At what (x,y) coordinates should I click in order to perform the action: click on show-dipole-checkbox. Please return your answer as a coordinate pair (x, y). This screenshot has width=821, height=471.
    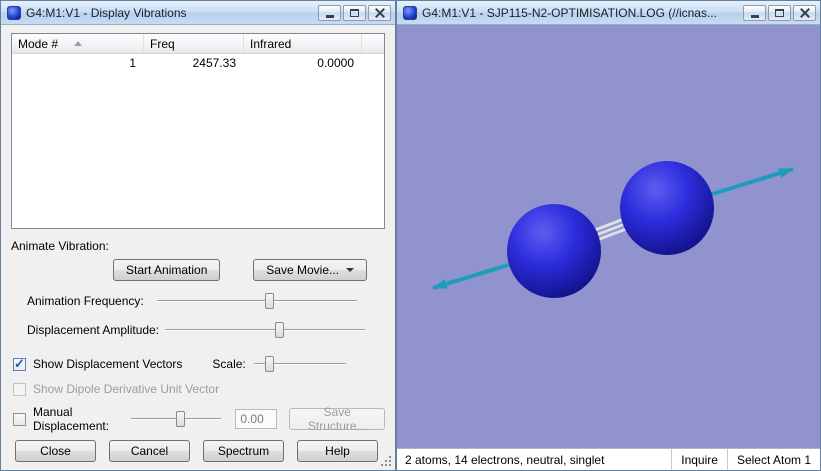
    Looking at the image, I should click on (19, 389).